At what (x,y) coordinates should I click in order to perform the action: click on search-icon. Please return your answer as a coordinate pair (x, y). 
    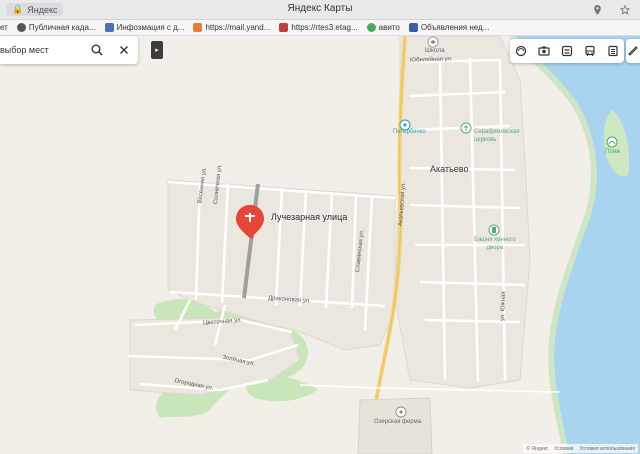
    Looking at the image, I should click on (97, 50).